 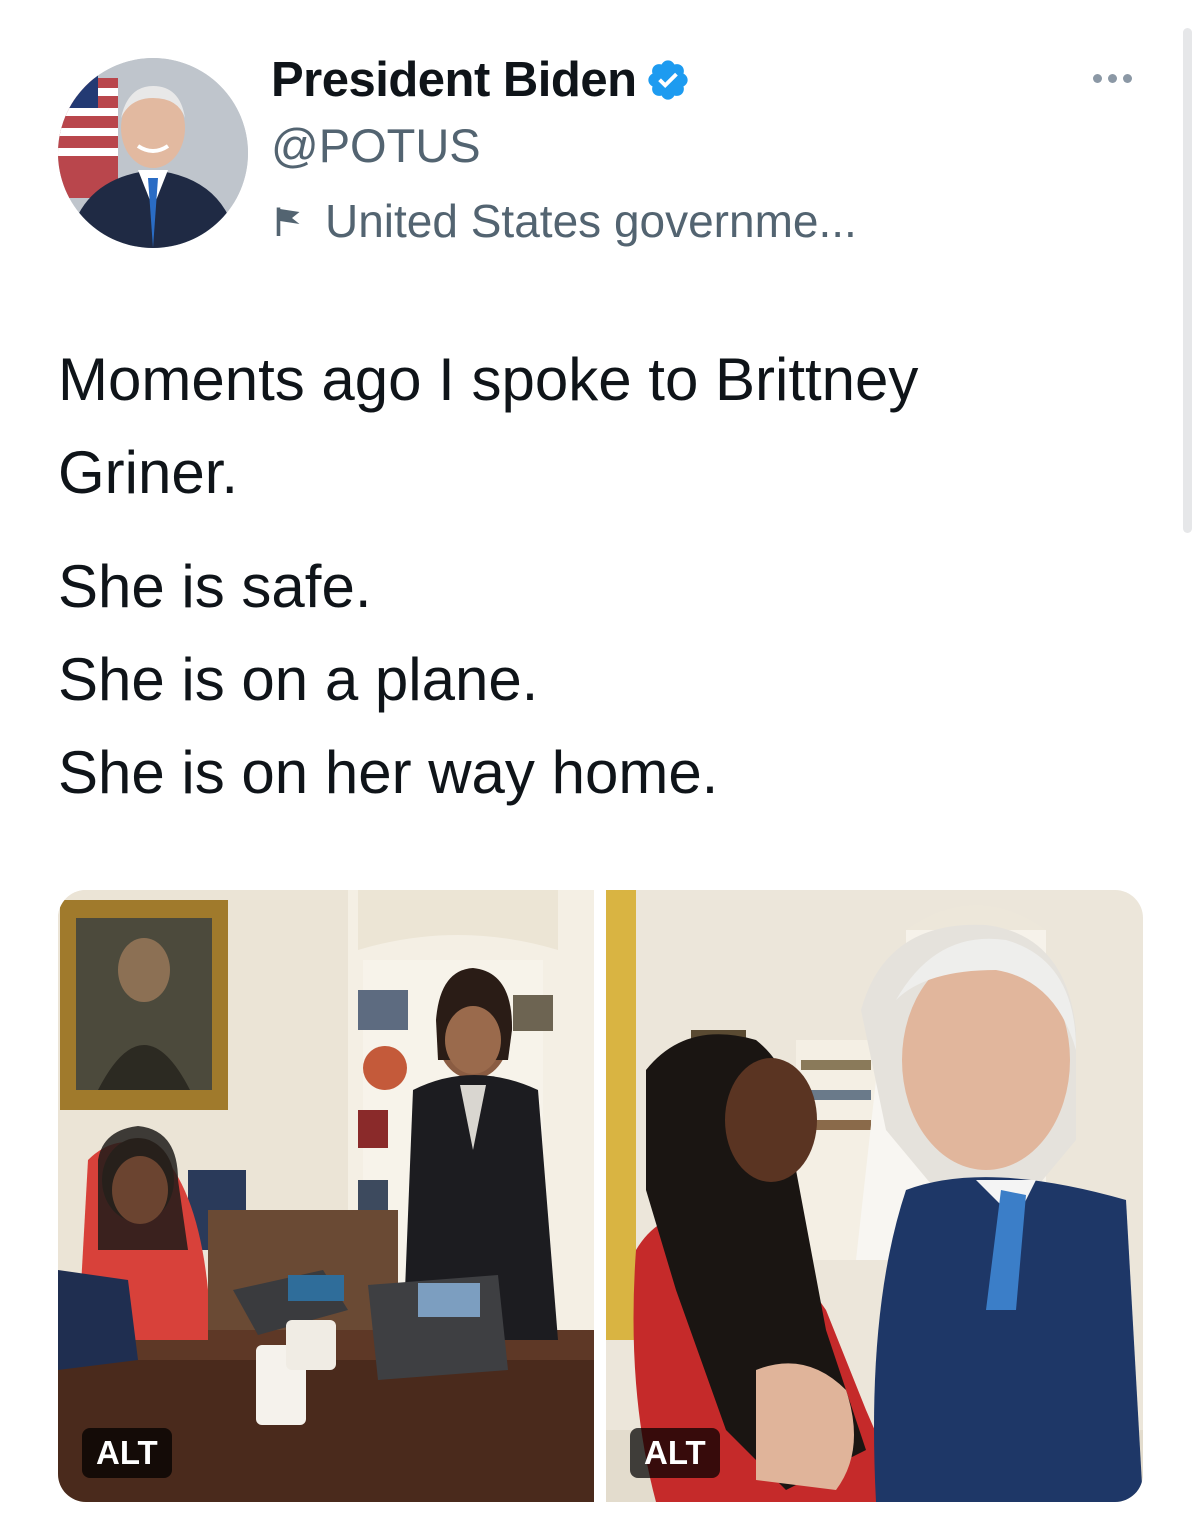 I want to click on tweet-text-line: She is on a plane., so click(x=298, y=679).